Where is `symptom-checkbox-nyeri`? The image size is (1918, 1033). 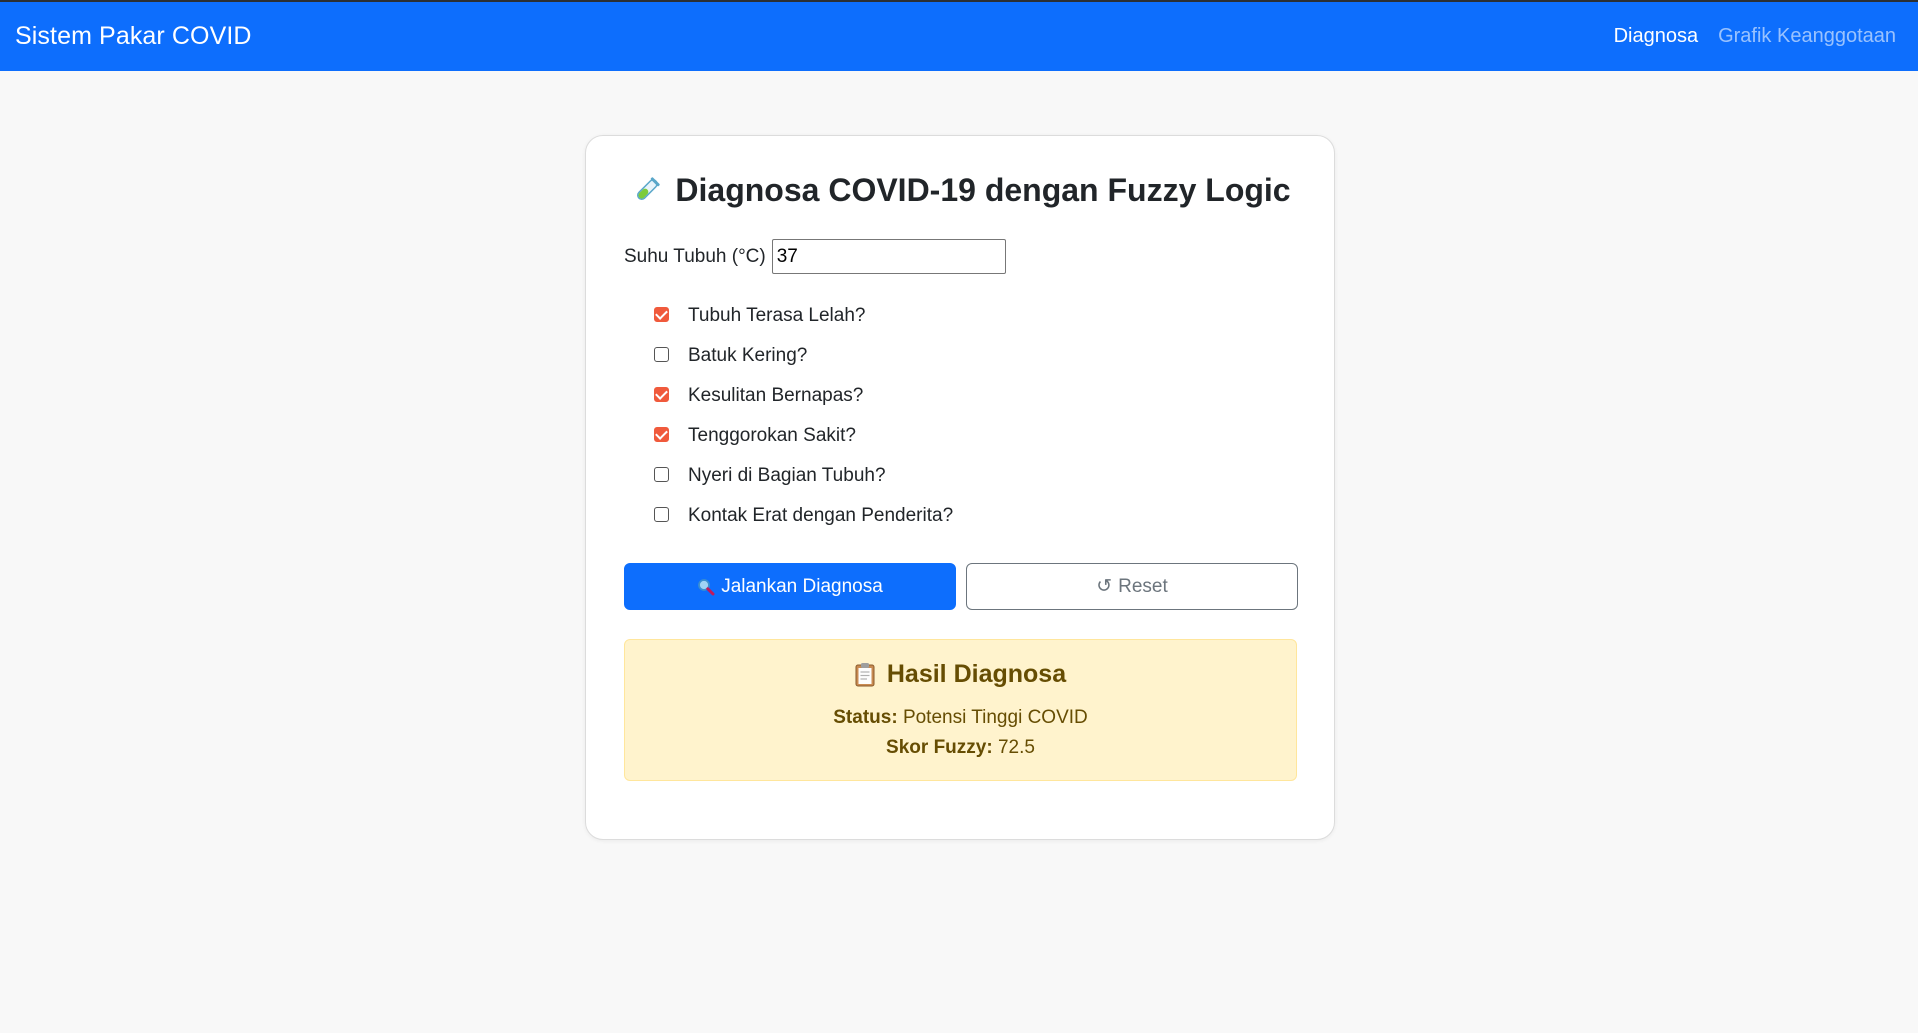 symptom-checkbox-nyeri is located at coordinates (661, 474).